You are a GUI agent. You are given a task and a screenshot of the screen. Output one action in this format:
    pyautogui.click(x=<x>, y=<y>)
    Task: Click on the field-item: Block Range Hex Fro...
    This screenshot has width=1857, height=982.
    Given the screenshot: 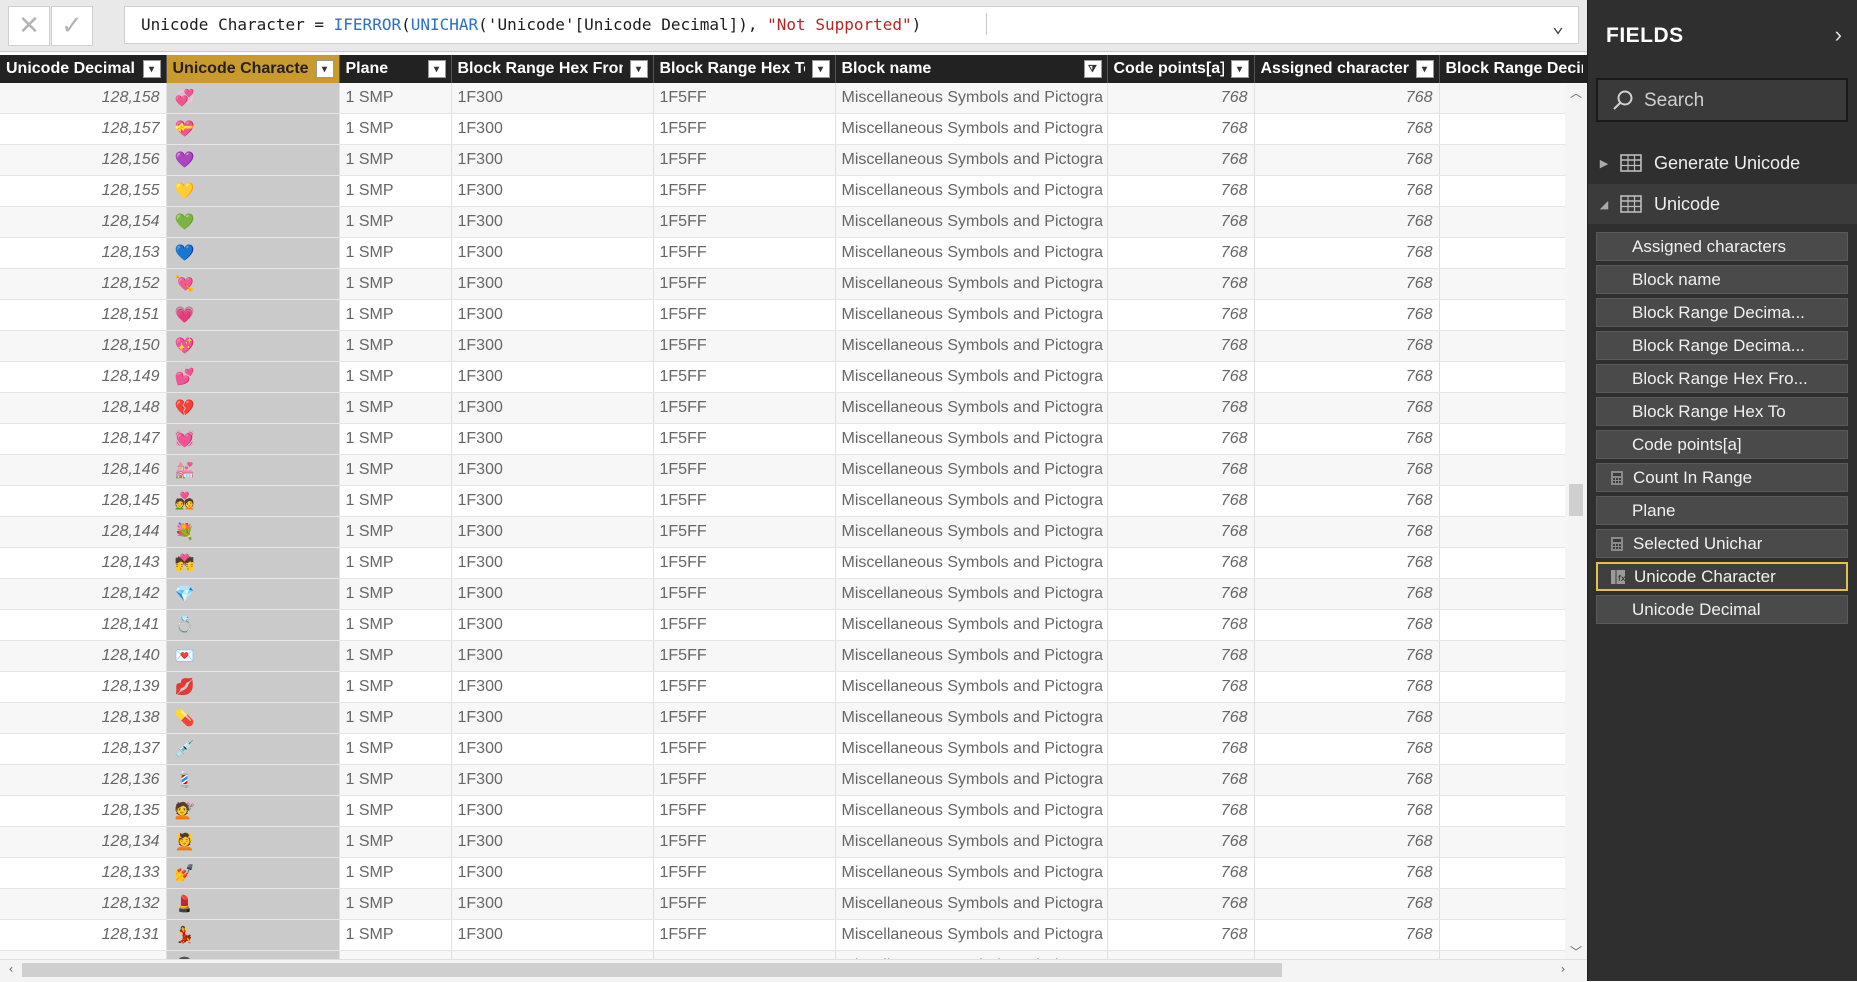 What is the action you would take?
    pyautogui.click(x=1722, y=378)
    